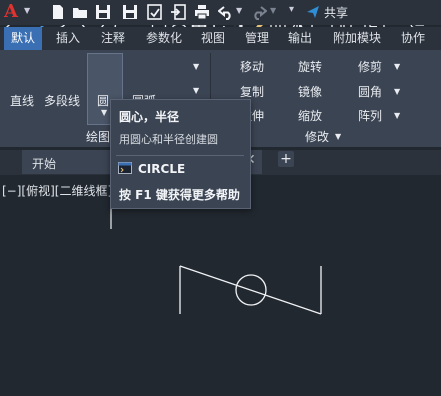 The image size is (441, 396). I want to click on tab-view: 视图, so click(213, 38).